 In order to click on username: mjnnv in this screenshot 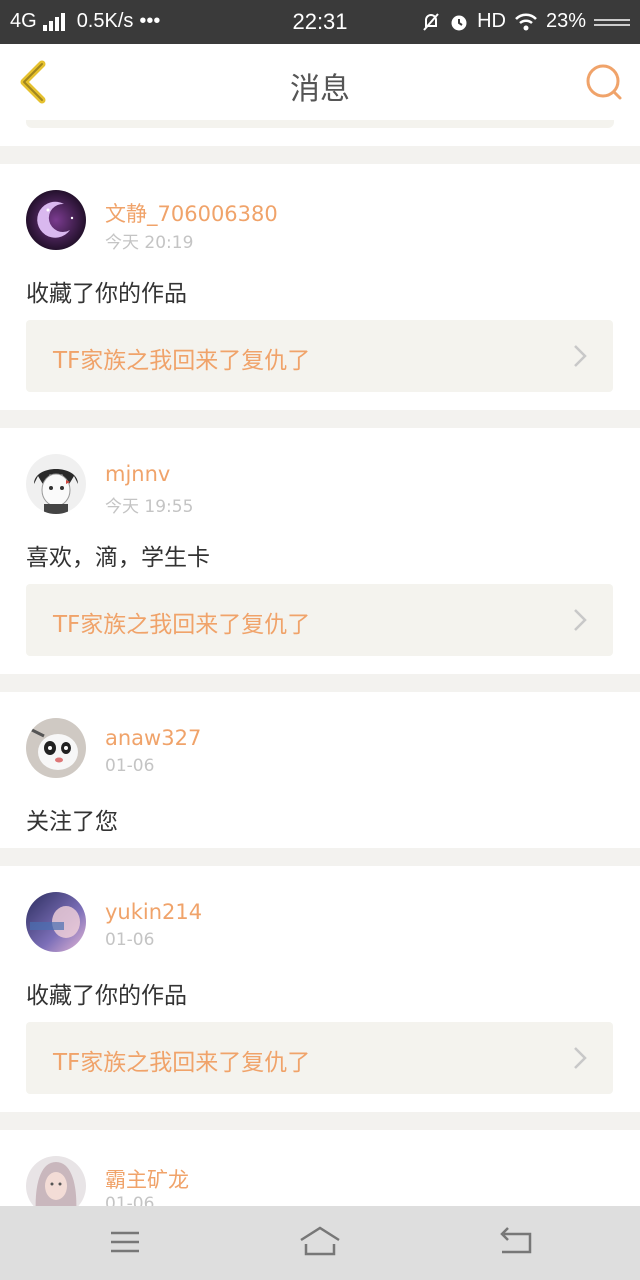, I will do `click(137, 474)`.